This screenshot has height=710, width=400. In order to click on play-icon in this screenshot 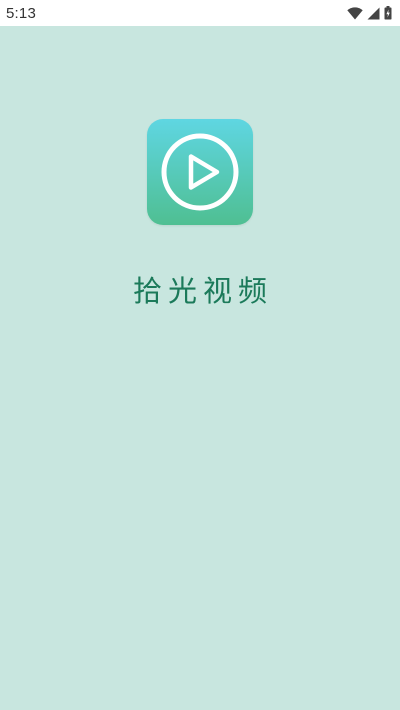, I will do `click(200, 172)`.